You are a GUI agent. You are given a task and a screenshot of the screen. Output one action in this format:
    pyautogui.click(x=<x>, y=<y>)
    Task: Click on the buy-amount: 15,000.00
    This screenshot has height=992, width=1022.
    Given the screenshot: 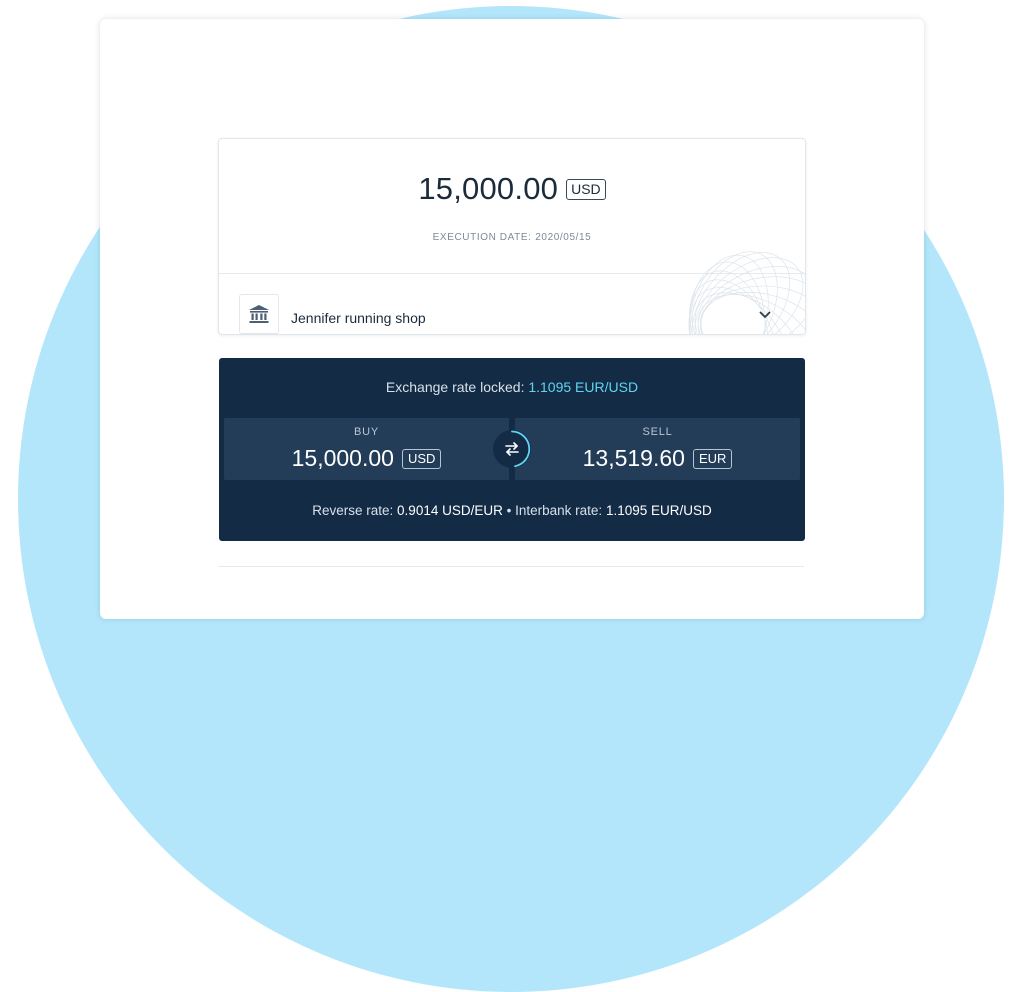 What is the action you would take?
    pyautogui.click(x=342, y=458)
    